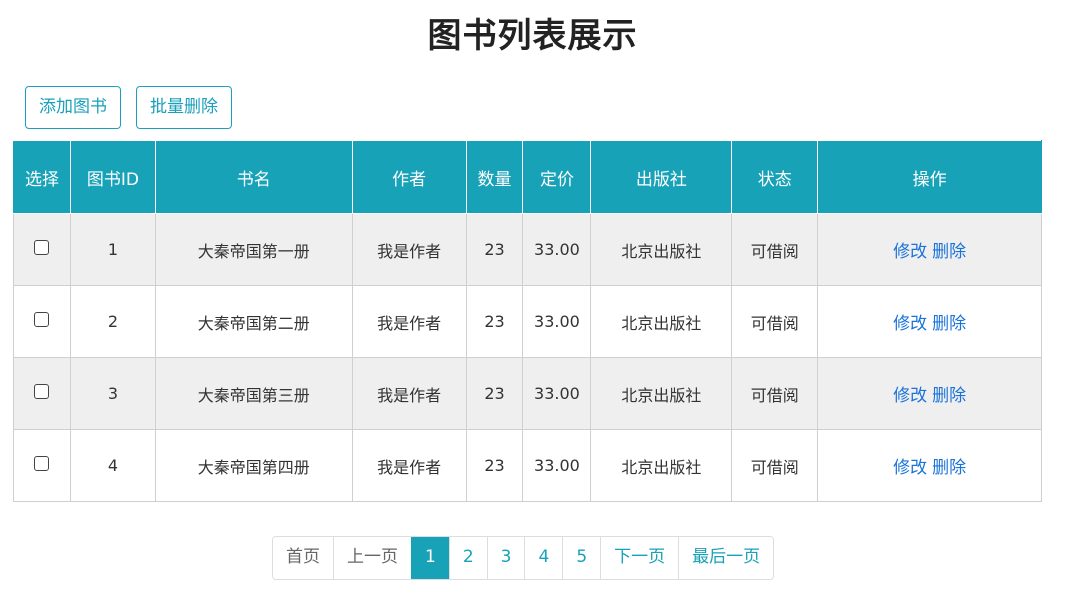 The width and height of the screenshot is (1065, 604). What do you see at coordinates (112, 321) in the screenshot?
I see `book-id-cell: 2` at bounding box center [112, 321].